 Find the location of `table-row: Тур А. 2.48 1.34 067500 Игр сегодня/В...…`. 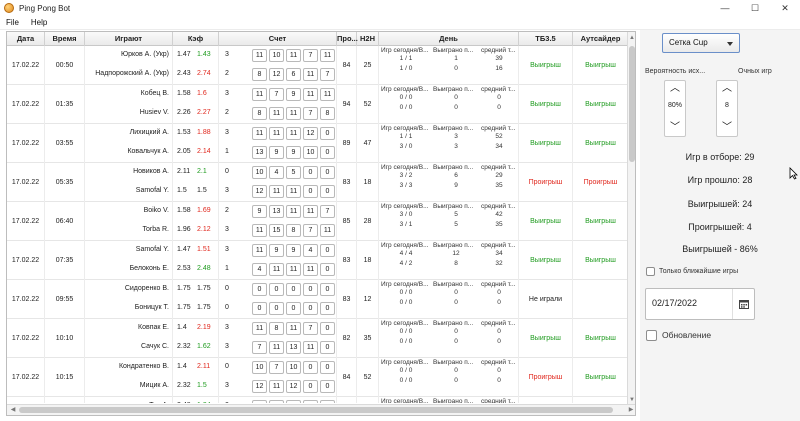

table-row: Тур А. 2.48 1.34 067500 Игр сегодня/В...… is located at coordinates (318, 400).